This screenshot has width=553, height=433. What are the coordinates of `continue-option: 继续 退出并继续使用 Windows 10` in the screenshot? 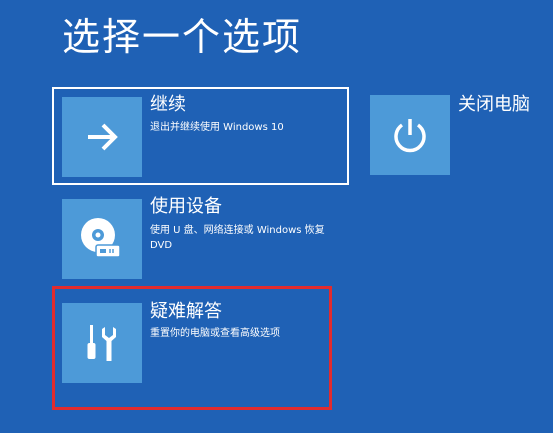 It's located at (200, 136).